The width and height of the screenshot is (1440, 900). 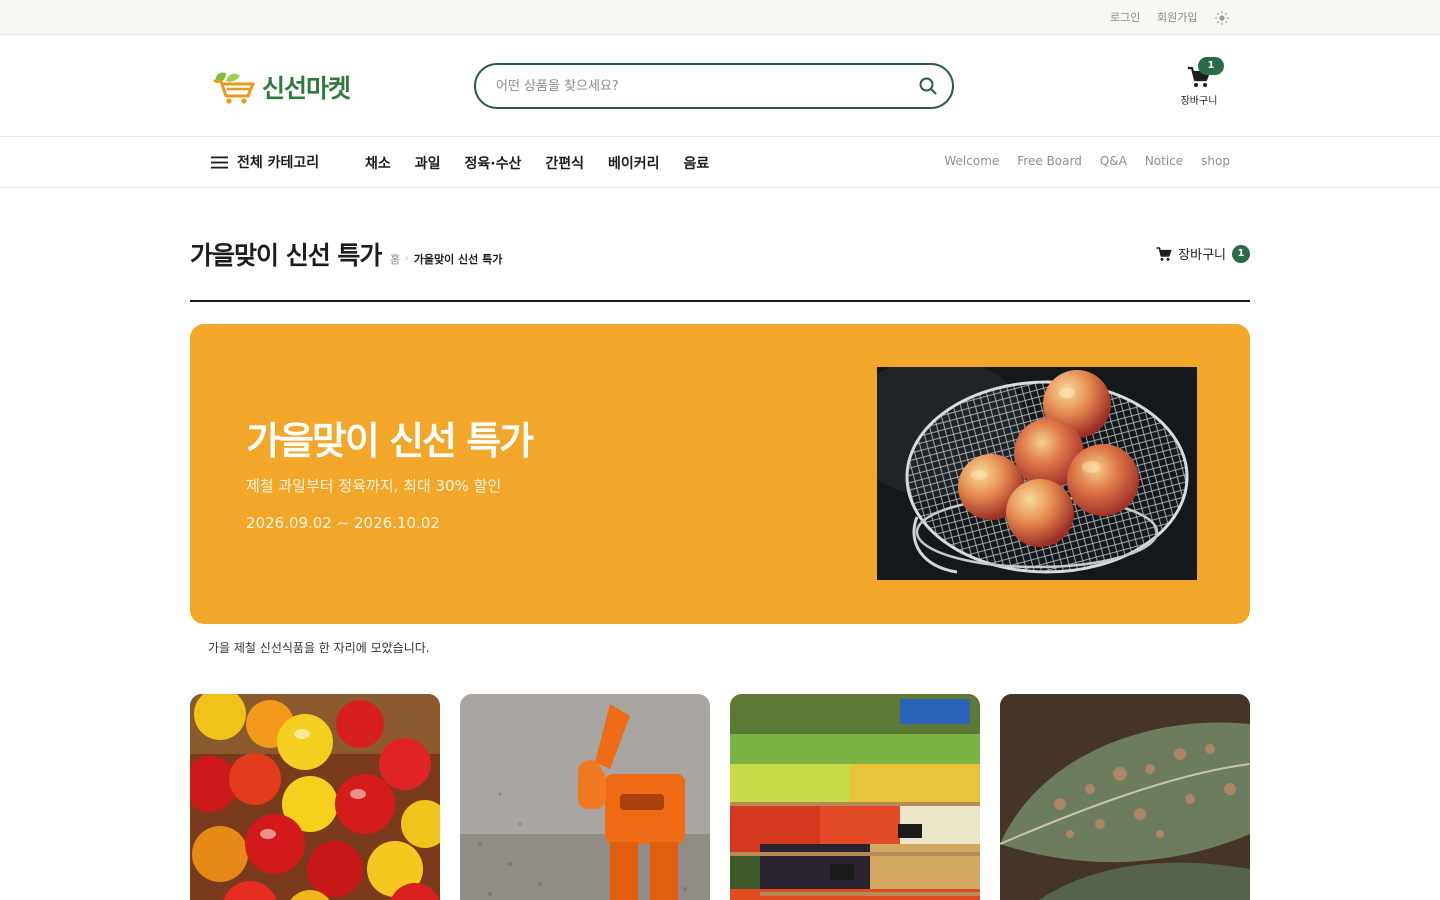 I want to click on cart-link-count-badge: 1, so click(x=1241, y=253).